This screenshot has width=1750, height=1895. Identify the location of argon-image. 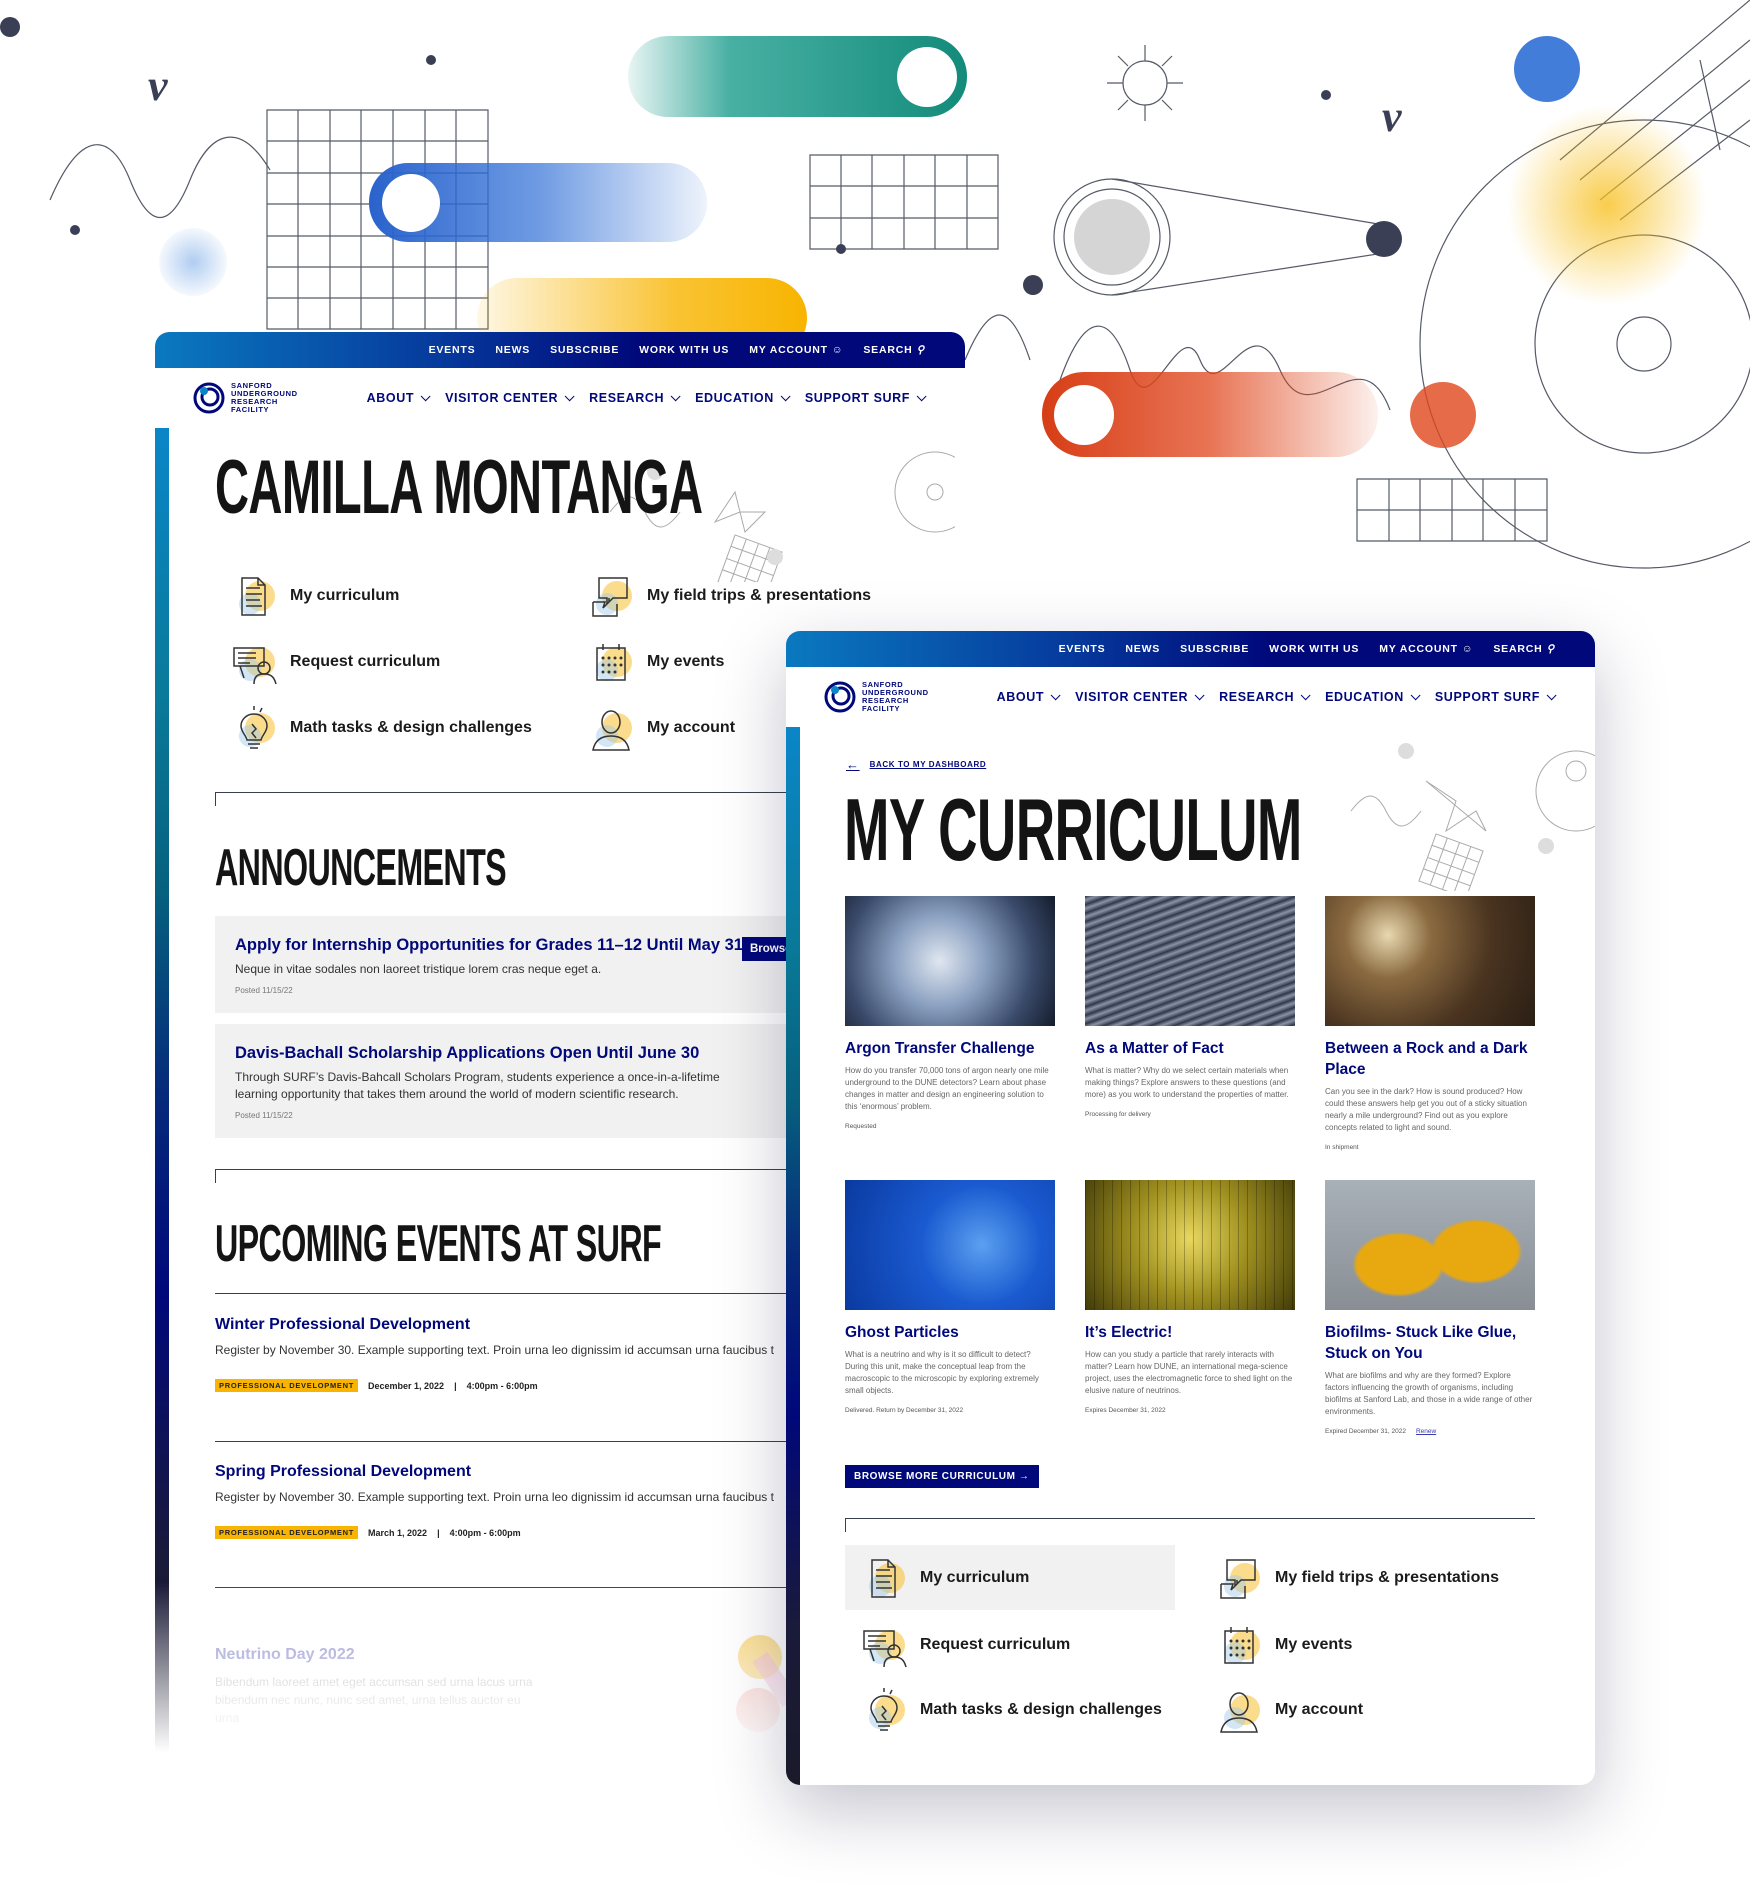
(950, 961).